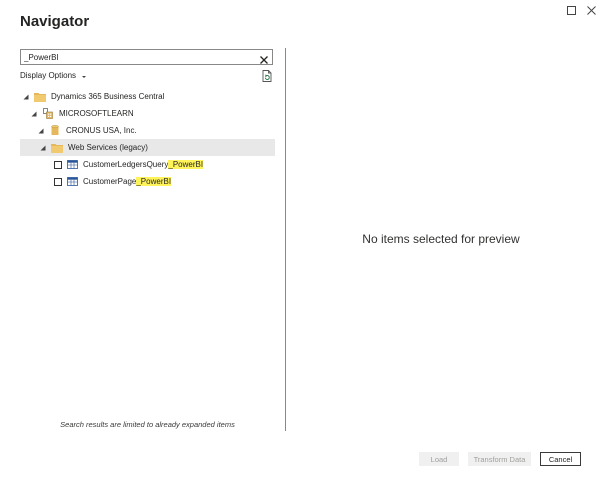 The height and width of the screenshot is (479, 602). I want to click on tree-node-web-services: Web Services (legacy), so click(147, 147).